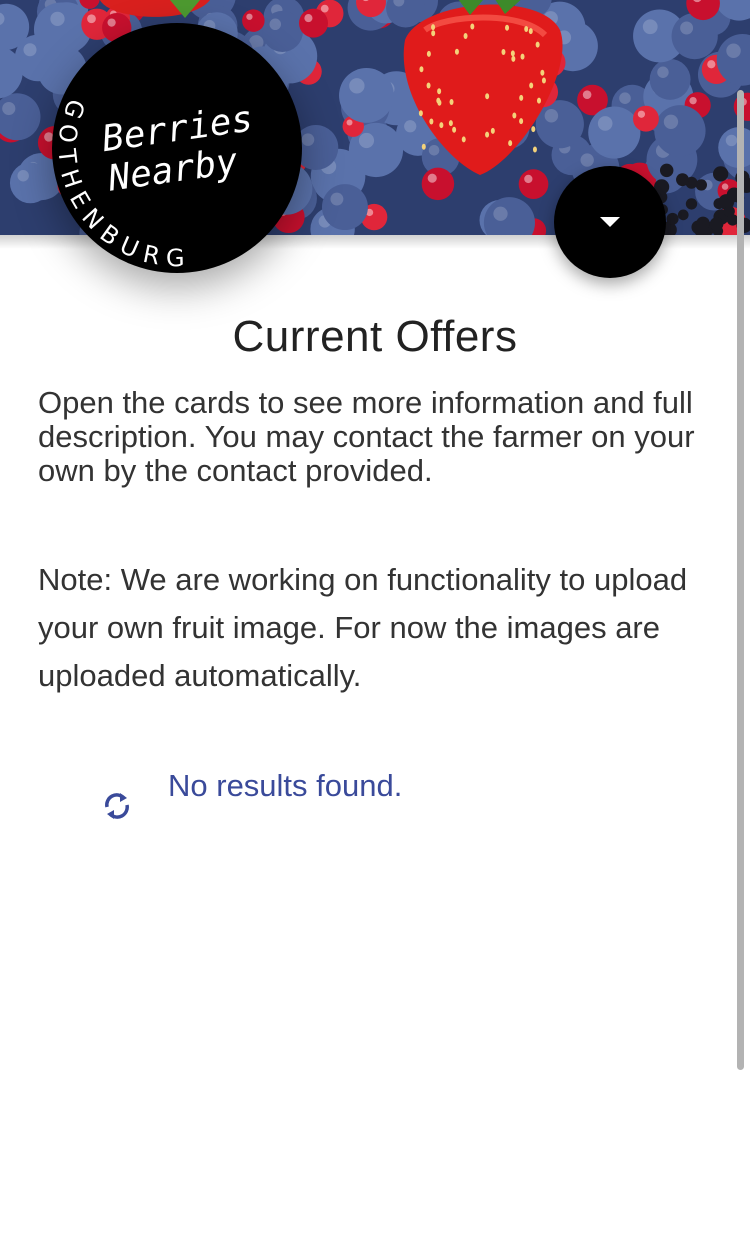  I want to click on logo-graphic: GOTHENBURG Berries Nearby, so click(153, 184).